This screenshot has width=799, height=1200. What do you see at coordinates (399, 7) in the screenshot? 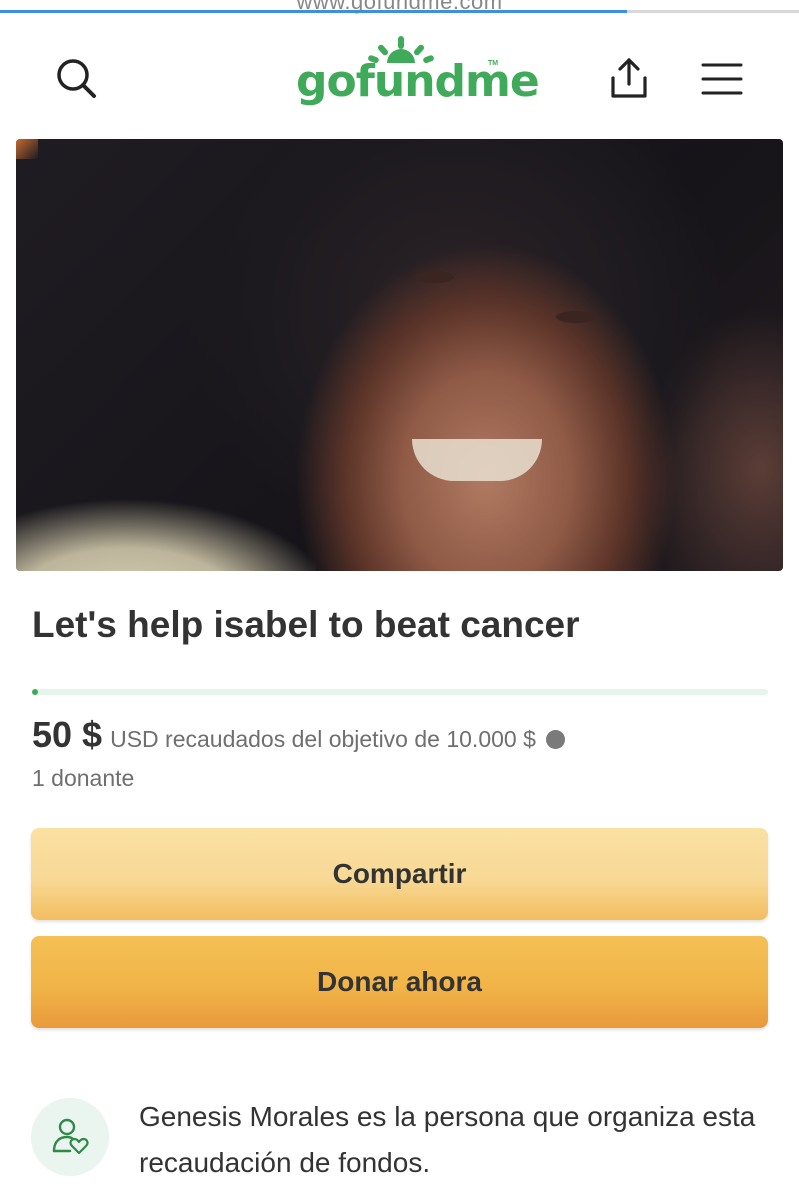
I see `browser-url-strip: www.gofundme.com` at bounding box center [399, 7].